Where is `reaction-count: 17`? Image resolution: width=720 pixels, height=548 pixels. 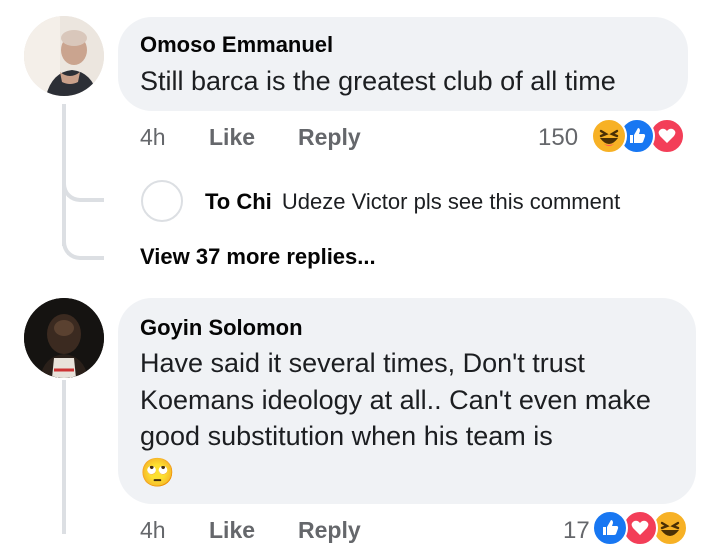 reaction-count: 17 is located at coordinates (576, 531).